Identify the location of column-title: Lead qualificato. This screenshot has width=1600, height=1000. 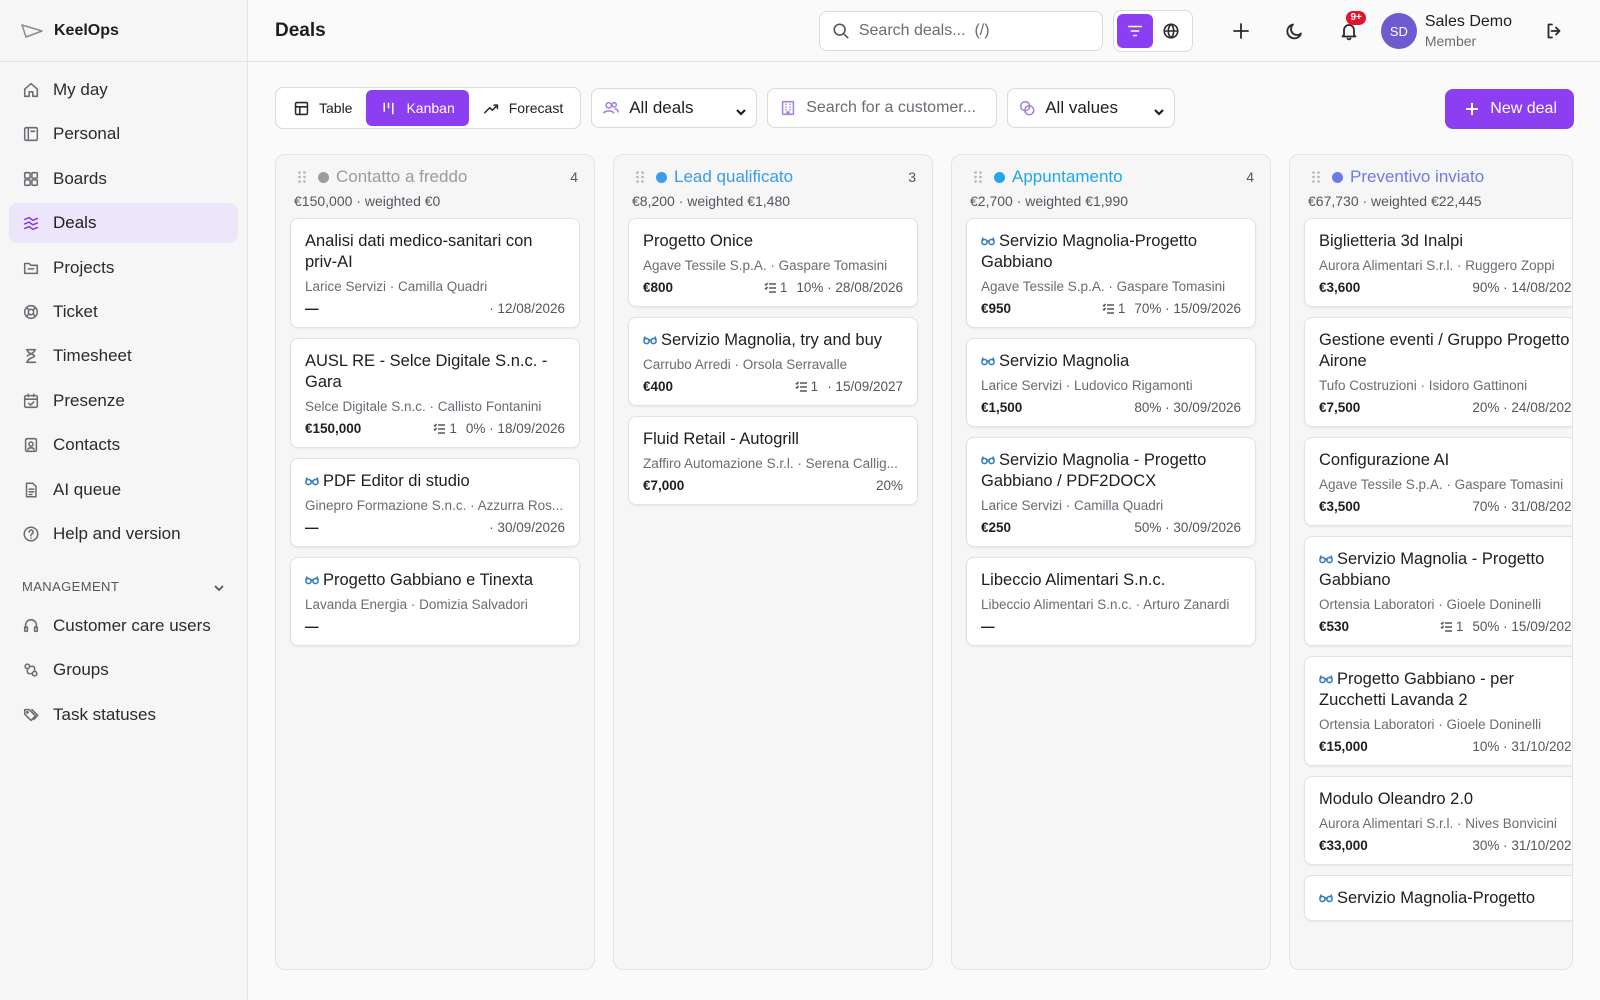
(734, 176).